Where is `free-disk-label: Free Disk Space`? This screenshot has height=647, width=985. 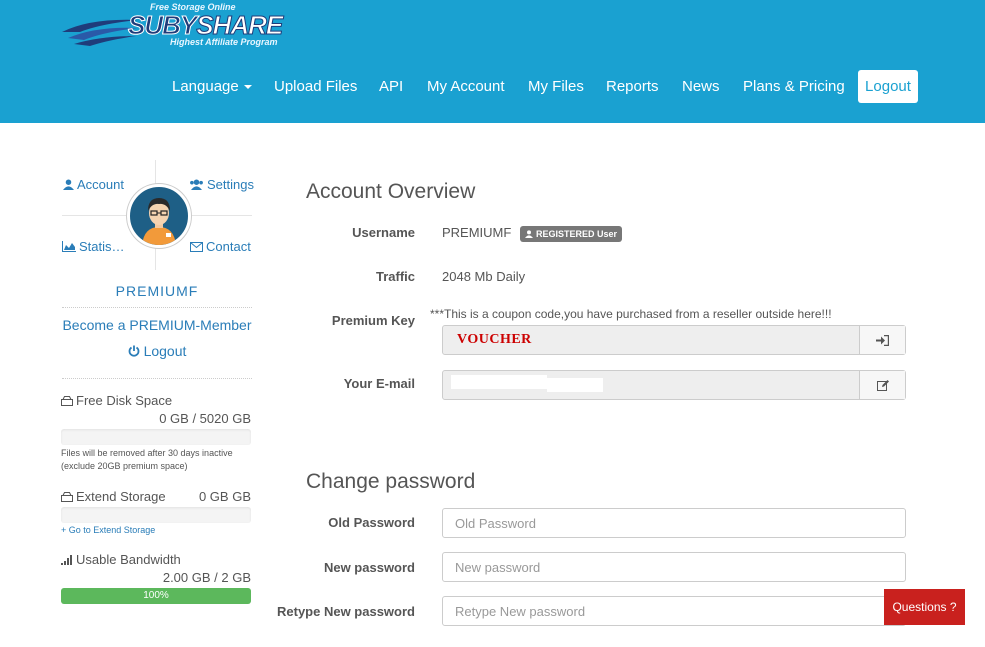
free-disk-label: Free Disk Space is located at coordinates (116, 400).